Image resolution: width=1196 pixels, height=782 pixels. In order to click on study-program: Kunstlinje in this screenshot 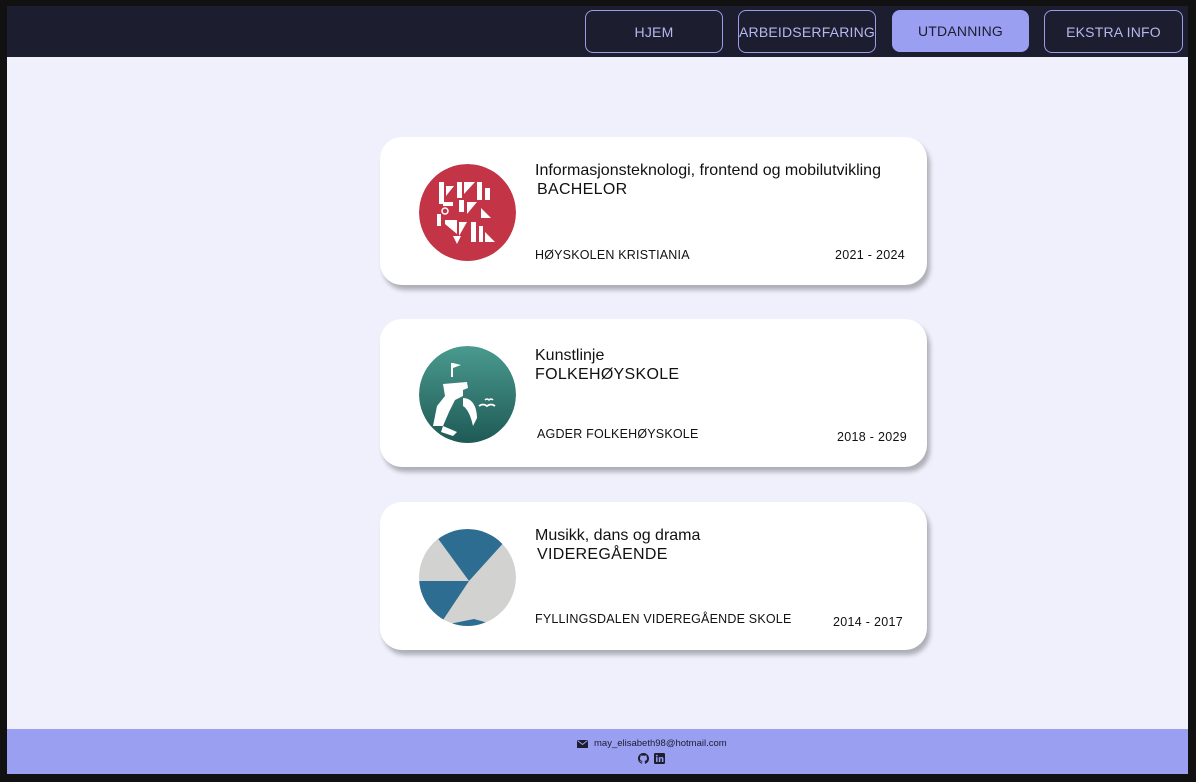, I will do `click(570, 355)`.